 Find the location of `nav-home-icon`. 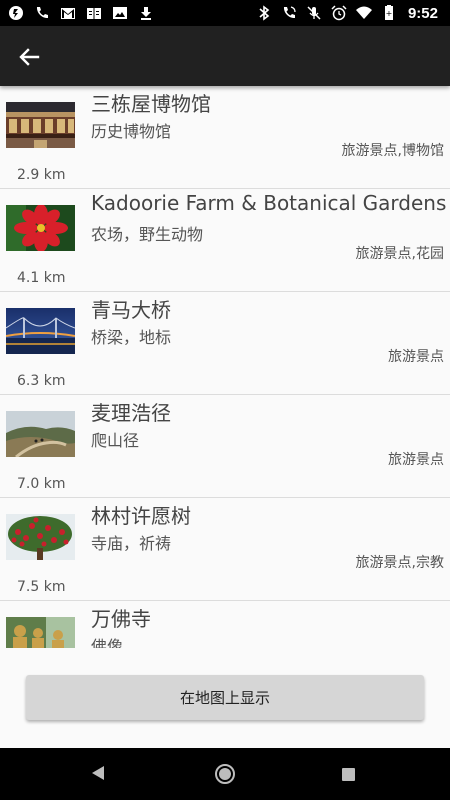

nav-home-icon is located at coordinates (225, 774).